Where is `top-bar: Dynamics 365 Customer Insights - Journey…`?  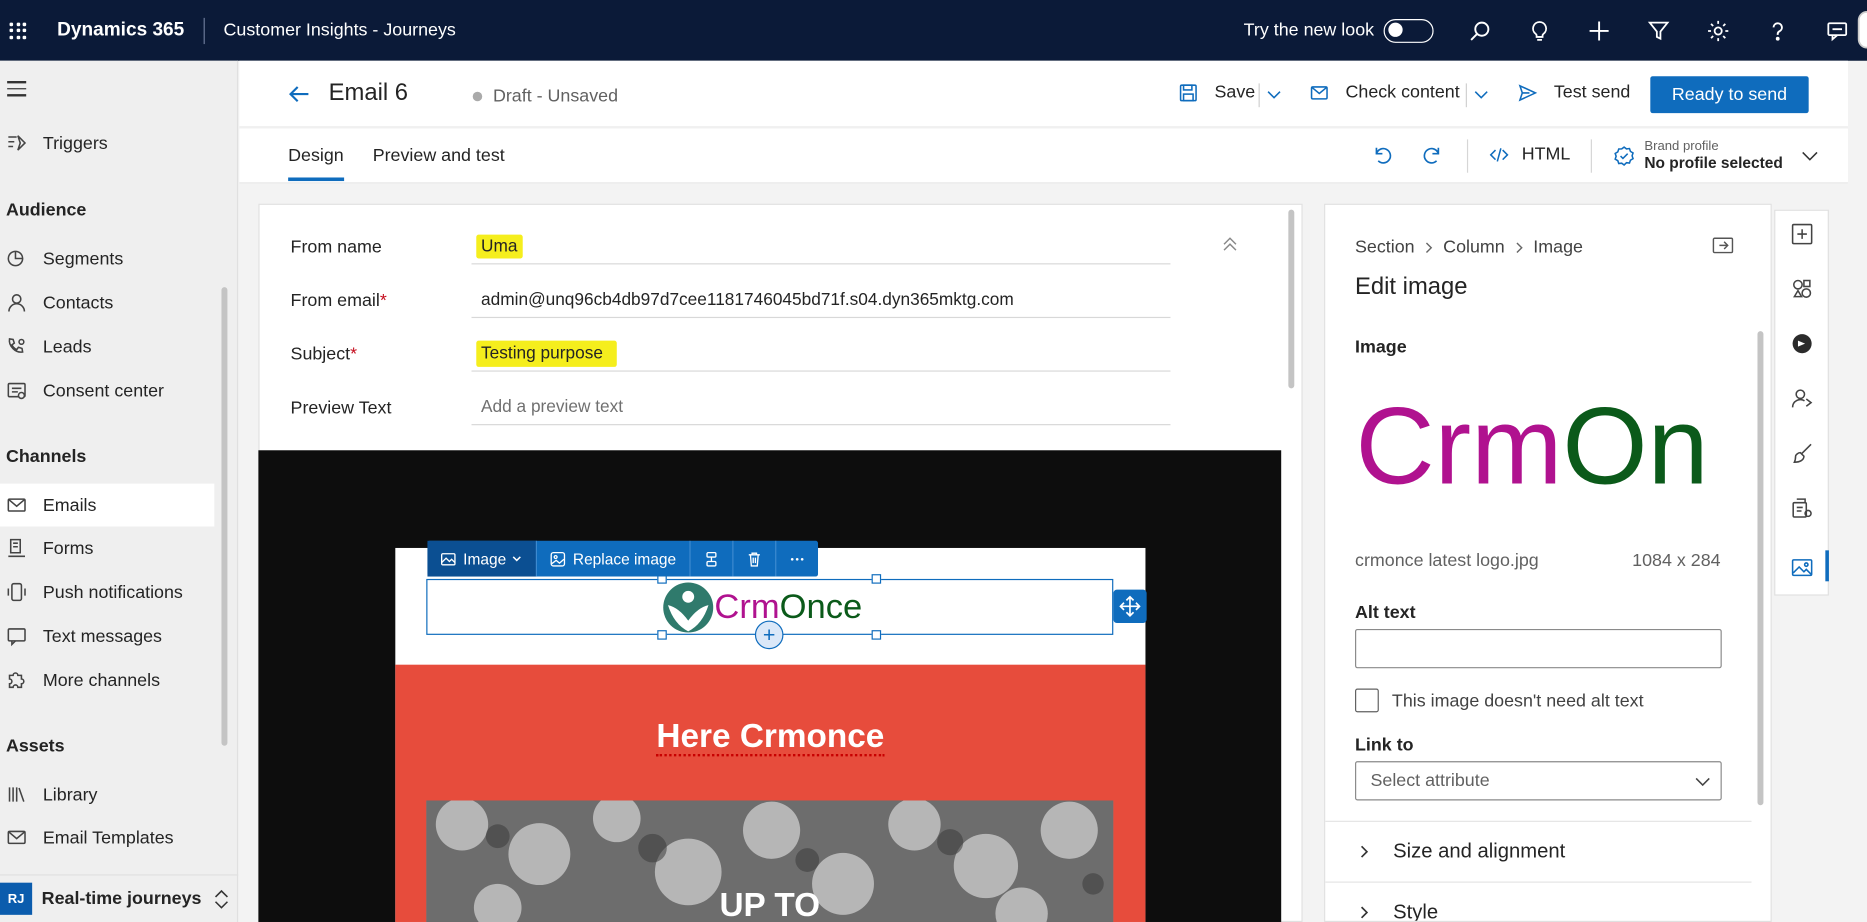
top-bar: Dynamics 365 Customer Insights - Journey… is located at coordinates (933, 30).